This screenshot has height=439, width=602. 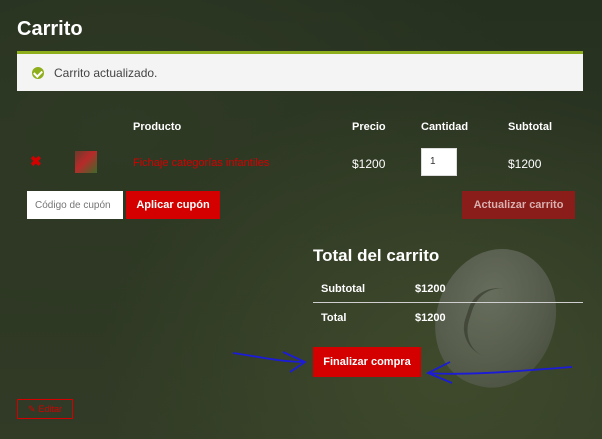 What do you see at coordinates (402, 367) in the screenshot?
I see `hand-drawn-arrows` at bounding box center [402, 367].